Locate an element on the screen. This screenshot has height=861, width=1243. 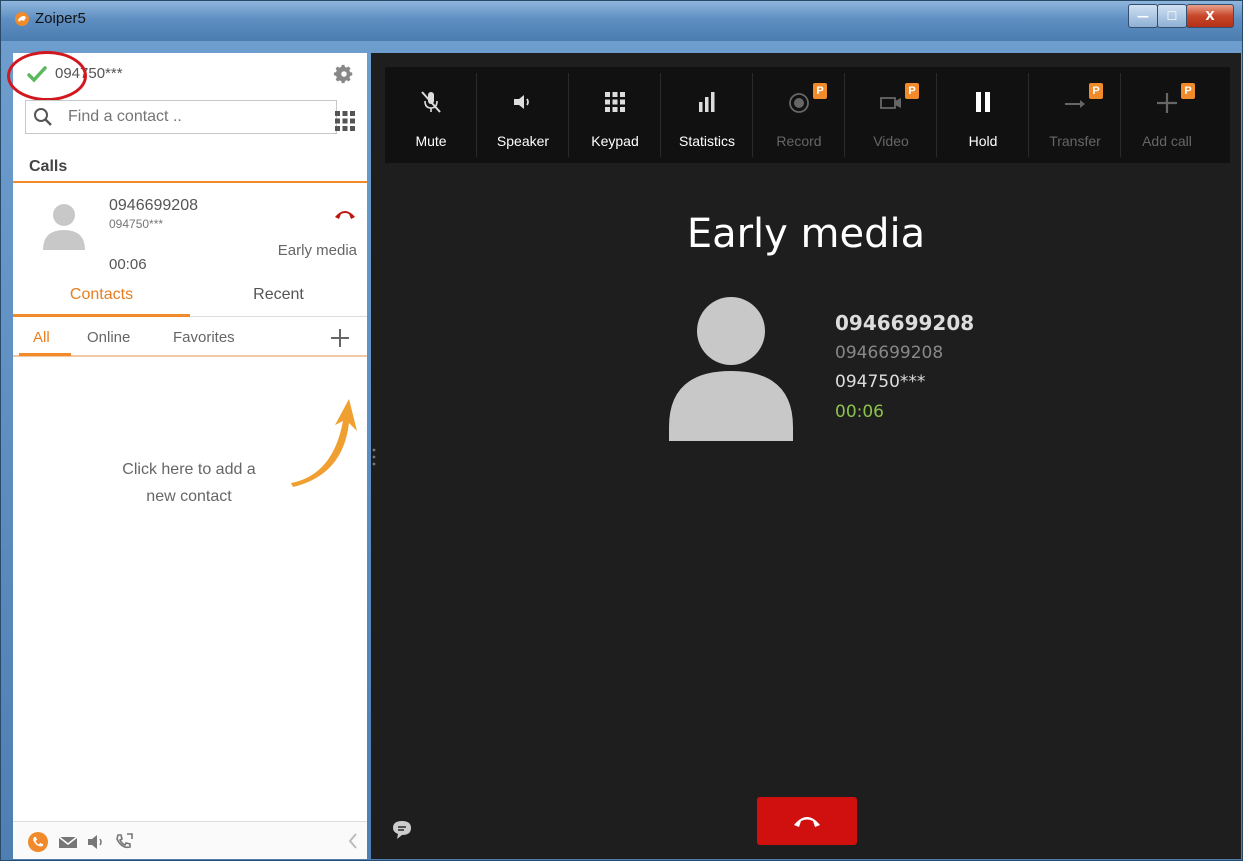
hold-label: Hold is located at coordinates (983, 141).